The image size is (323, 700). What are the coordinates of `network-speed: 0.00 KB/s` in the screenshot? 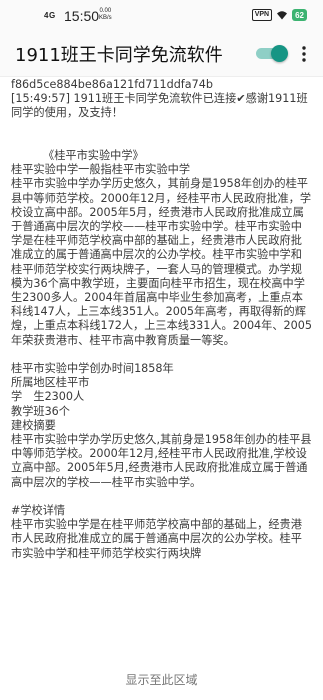 It's located at (105, 15).